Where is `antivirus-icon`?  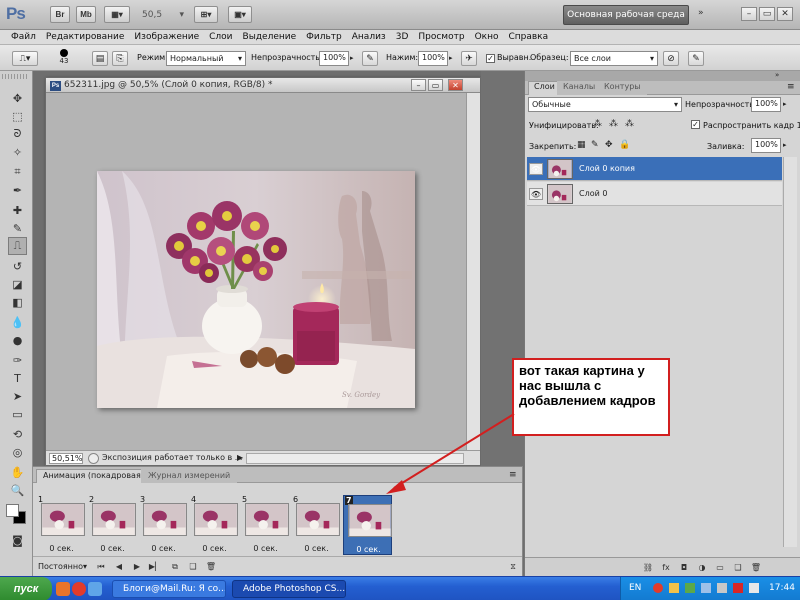 antivirus-icon is located at coordinates (738, 588).